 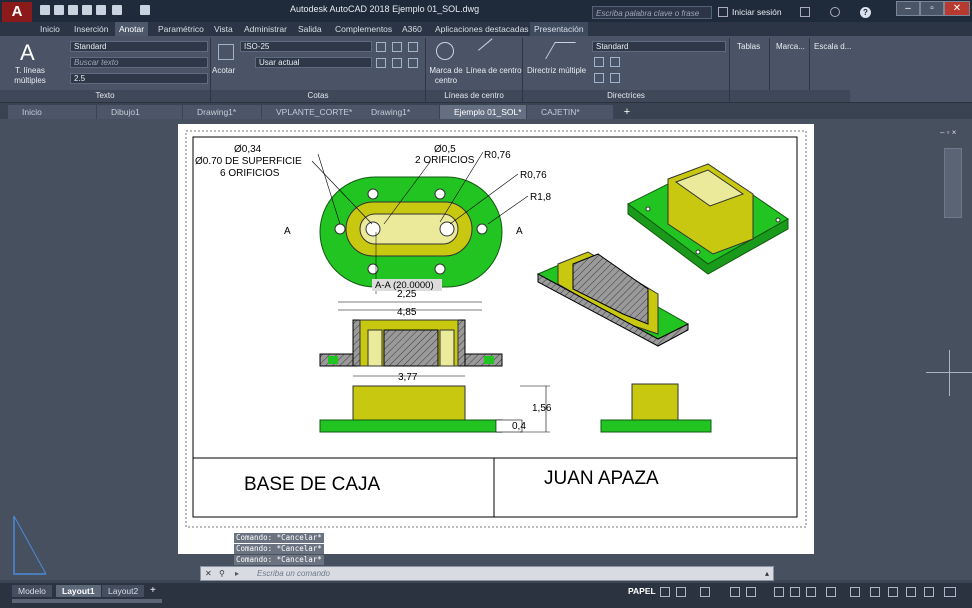 What do you see at coordinates (17, 12) in the screenshot?
I see `application-menu-button: A` at bounding box center [17, 12].